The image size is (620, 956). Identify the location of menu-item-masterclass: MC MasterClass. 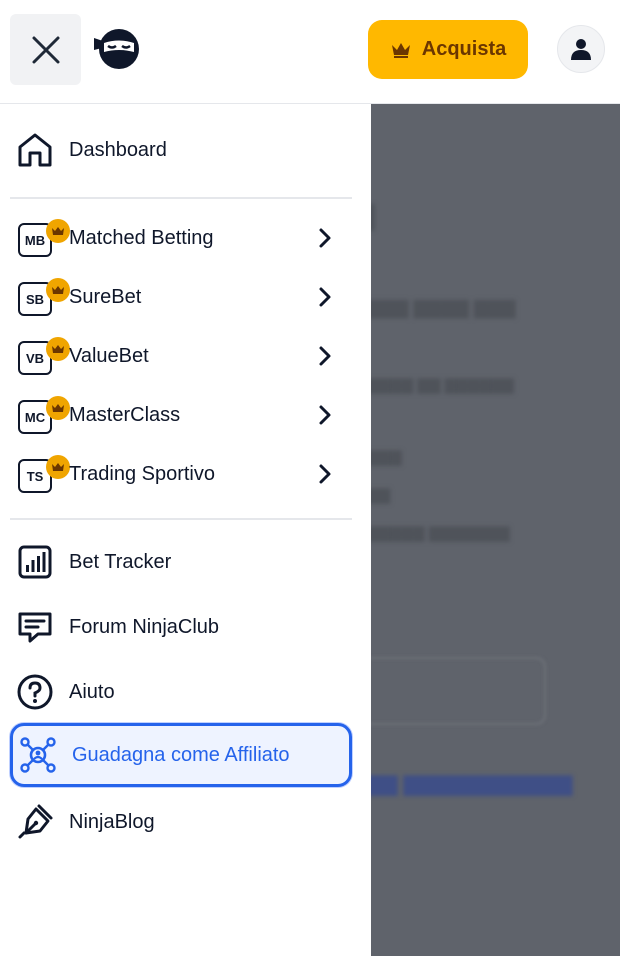
(181, 415).